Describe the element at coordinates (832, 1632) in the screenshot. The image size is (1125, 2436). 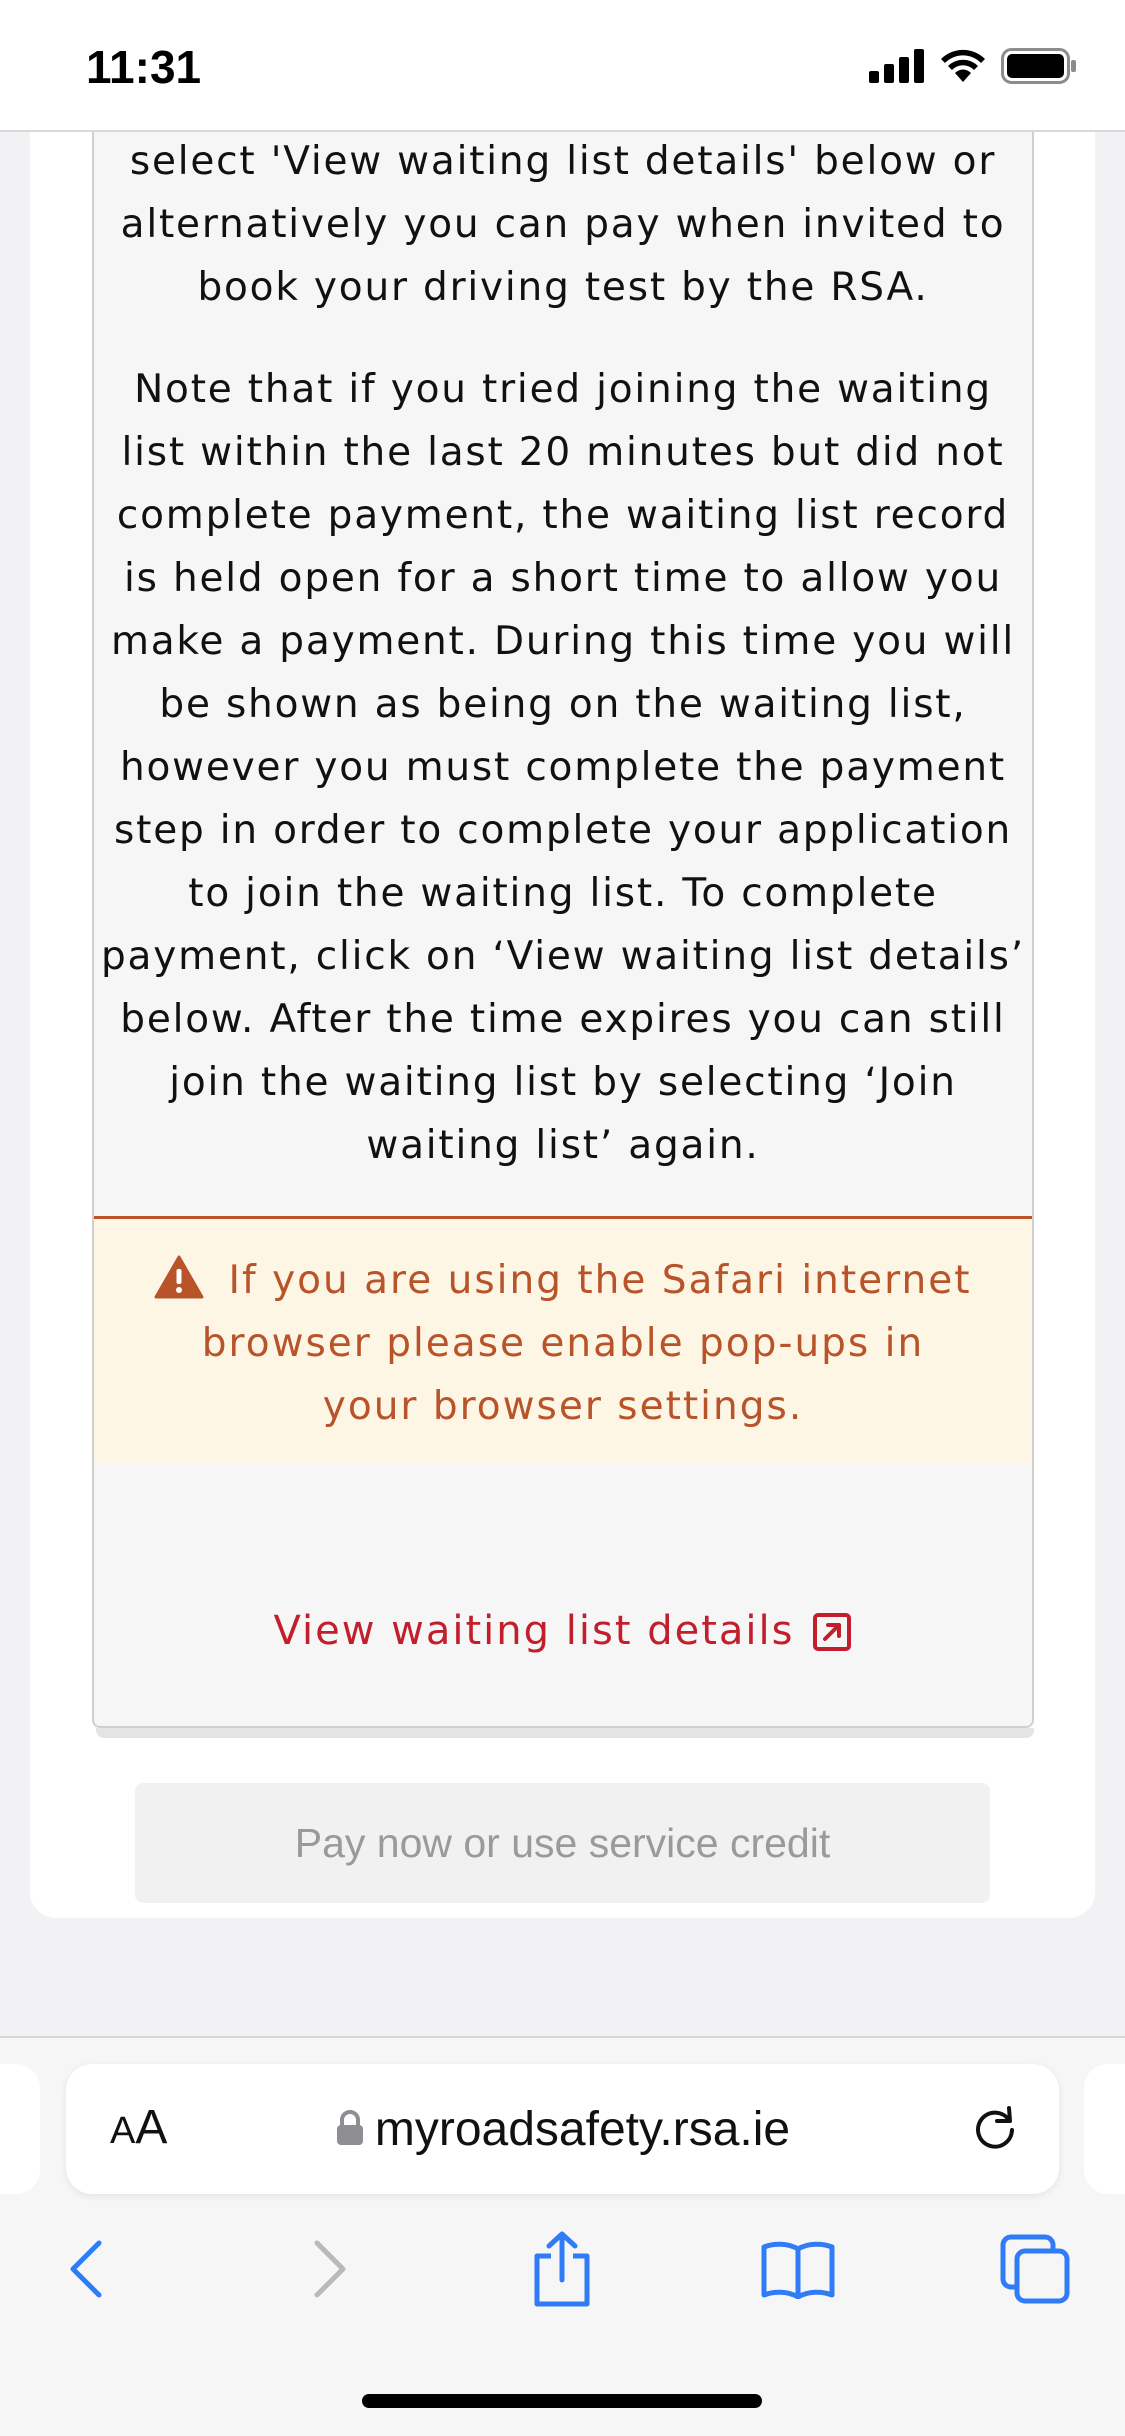
I see `external-link-icon` at that location.